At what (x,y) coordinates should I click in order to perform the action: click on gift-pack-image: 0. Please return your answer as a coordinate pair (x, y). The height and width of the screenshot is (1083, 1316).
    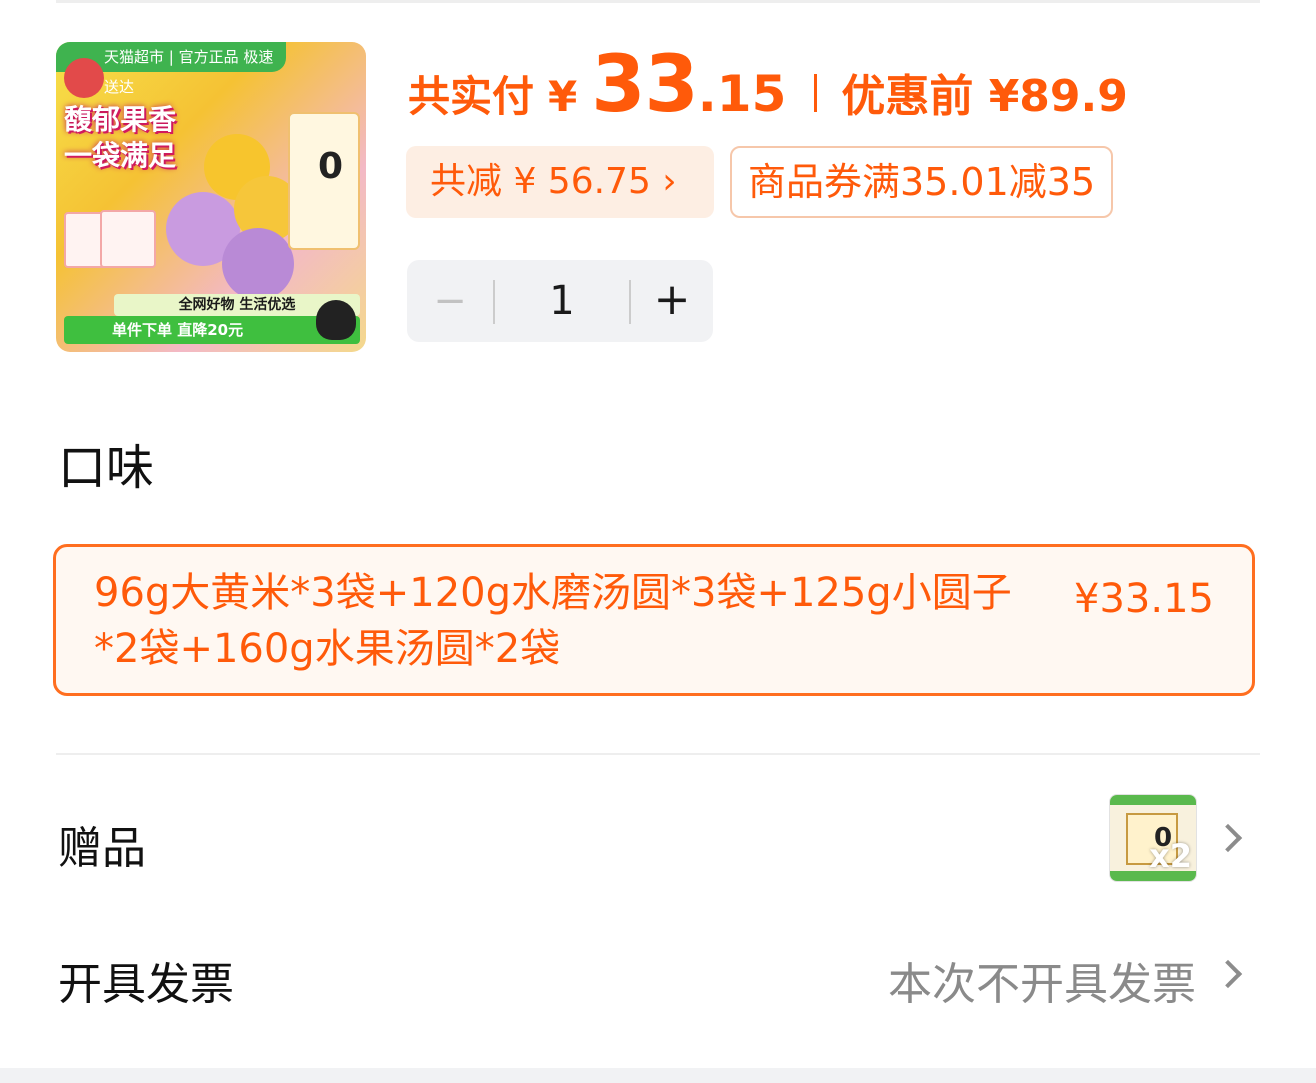
    Looking at the image, I should click on (324, 181).